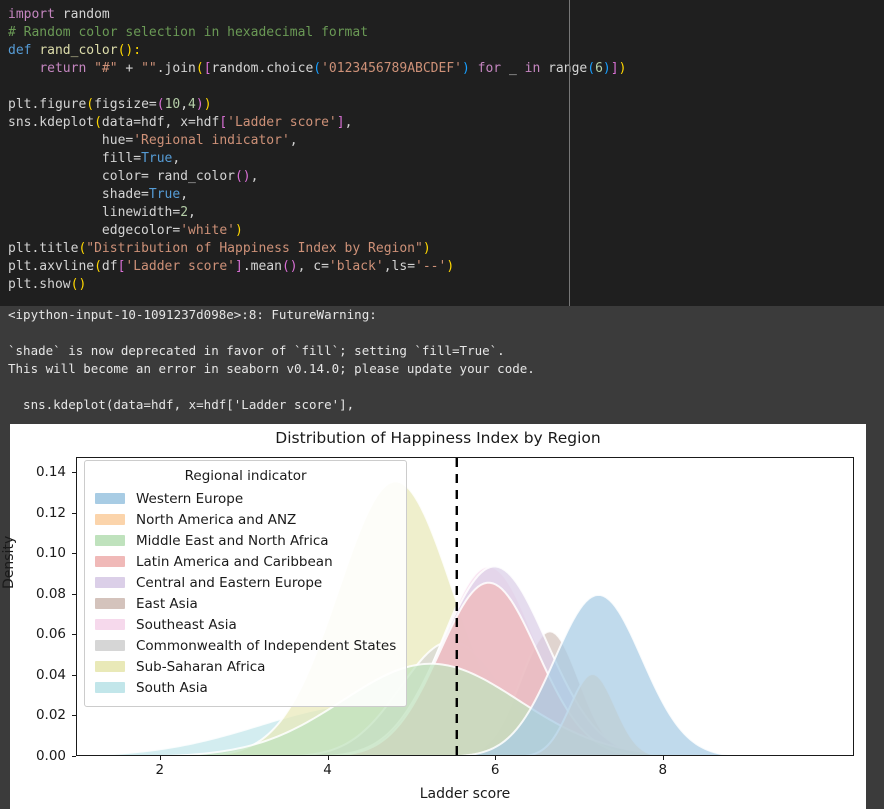 Image resolution: width=884 pixels, height=809 pixels. I want to click on code-token: import, so click(35, 14).